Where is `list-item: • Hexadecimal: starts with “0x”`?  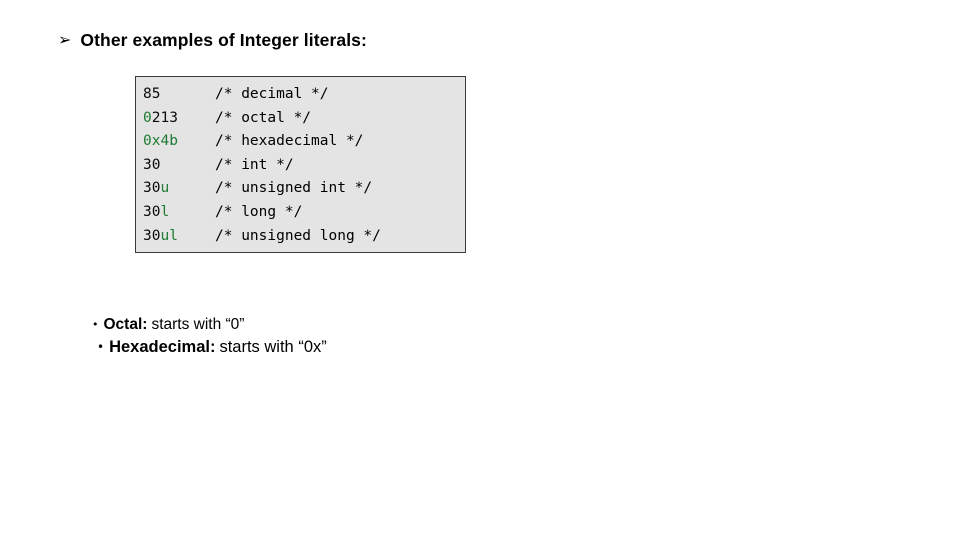 list-item: • Hexadecimal: starts with “0x” is located at coordinates (354, 347).